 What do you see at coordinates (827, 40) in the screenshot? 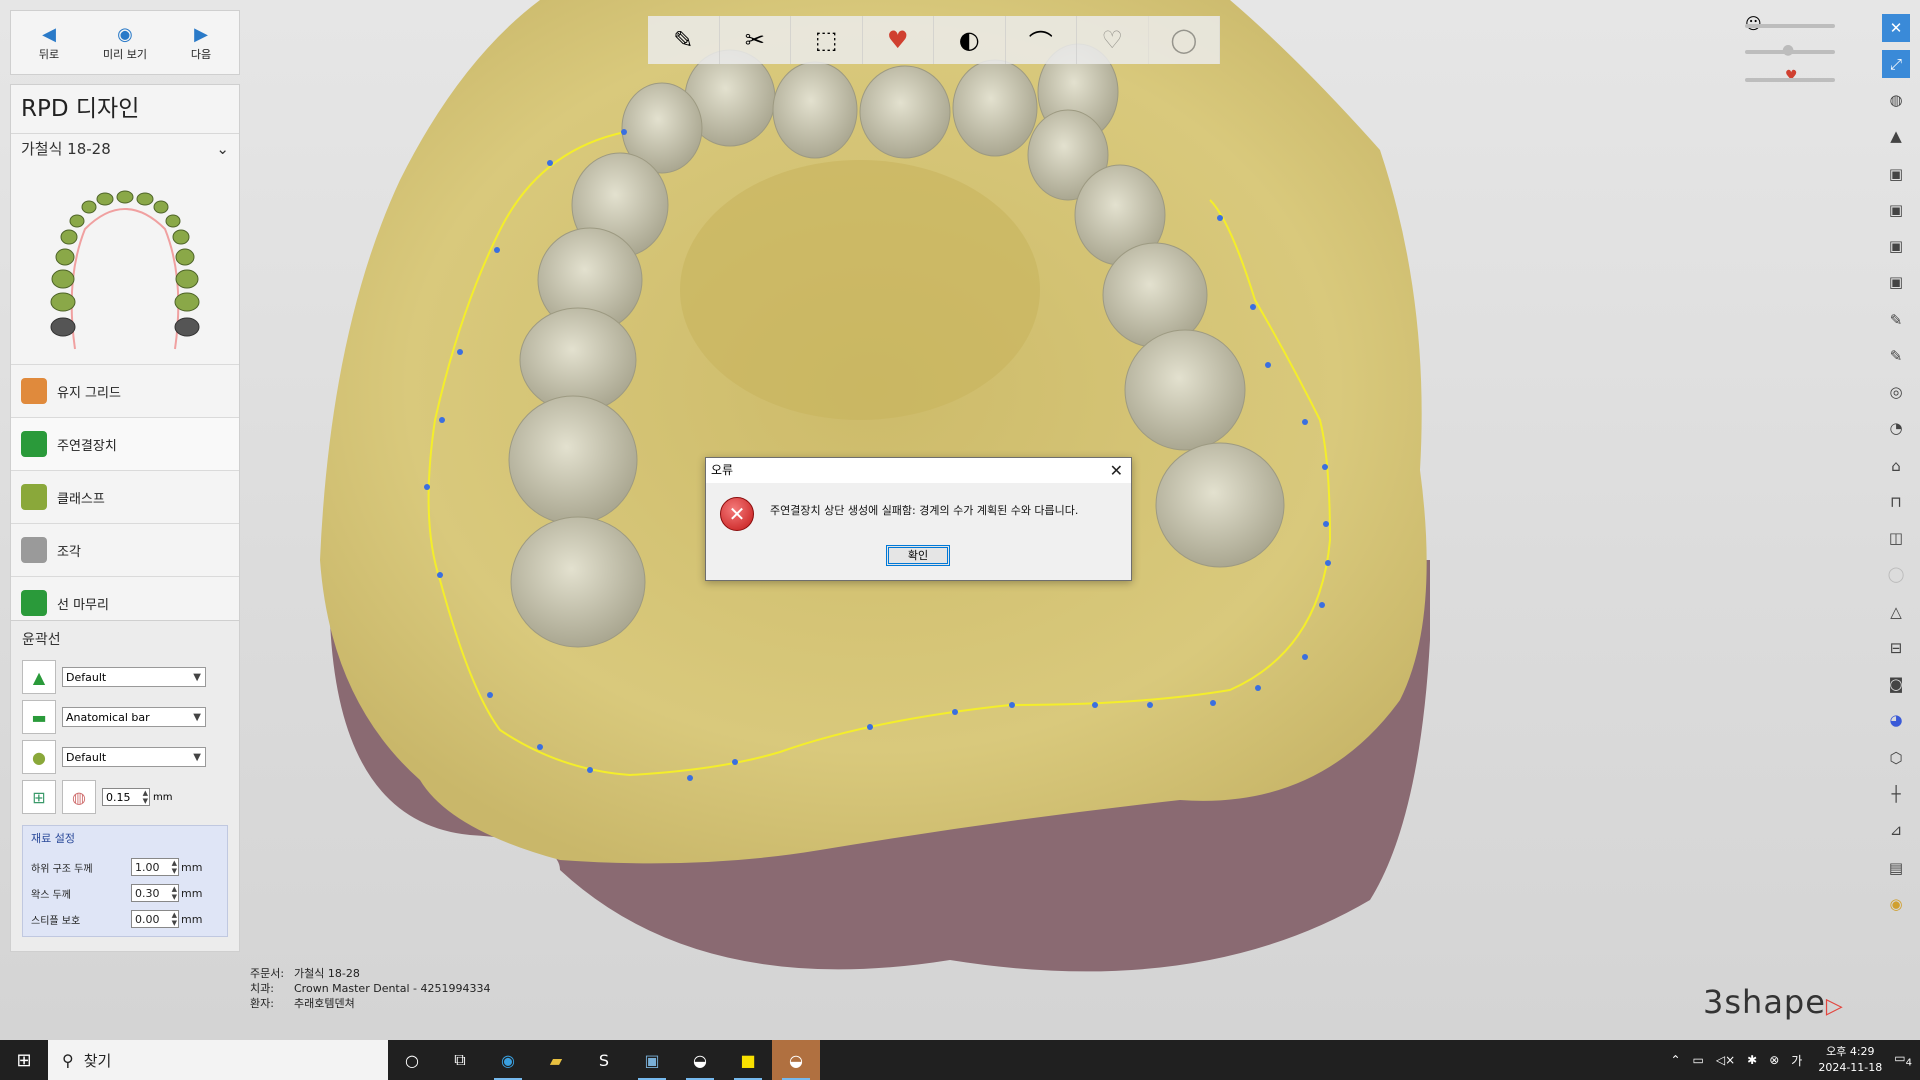
I see `block-out-icon: ⬚` at bounding box center [827, 40].